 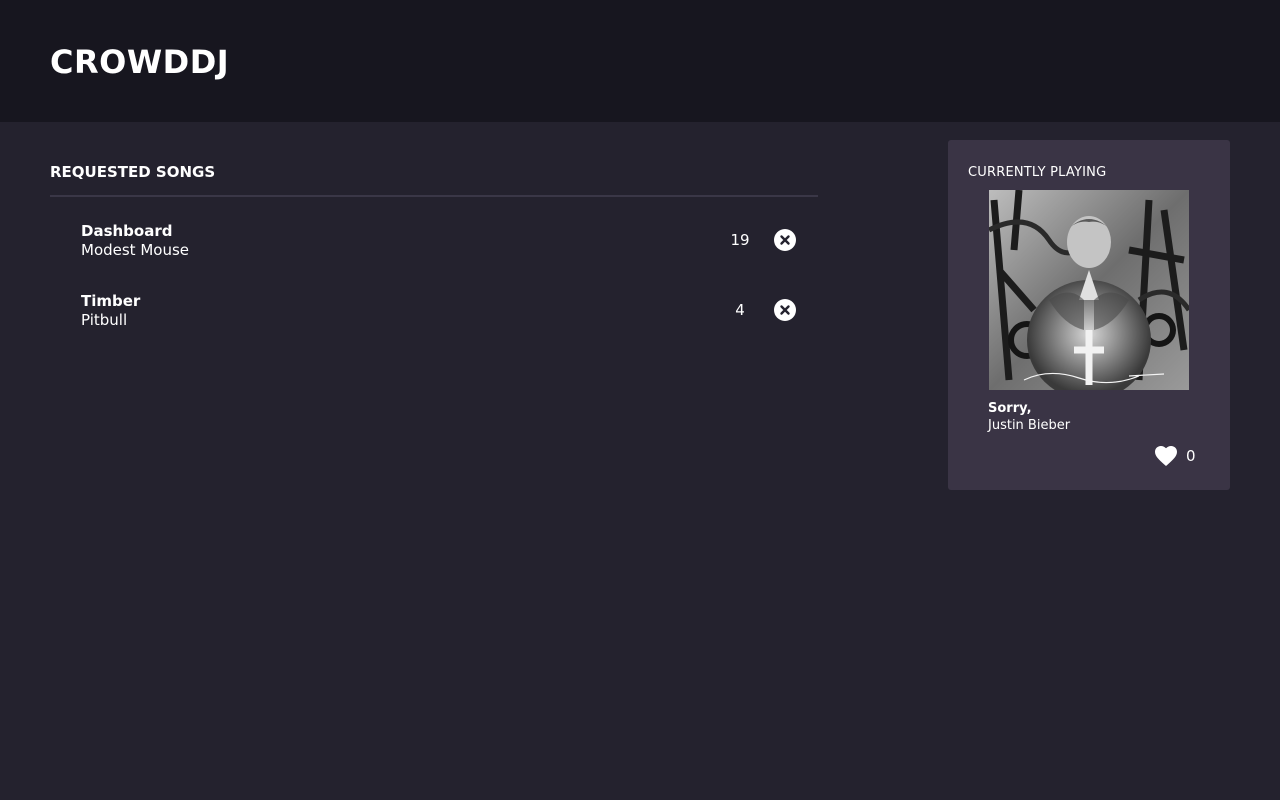 I want to click on currently-playing-heading: CURRENTLY PLAYING, so click(x=1037, y=172).